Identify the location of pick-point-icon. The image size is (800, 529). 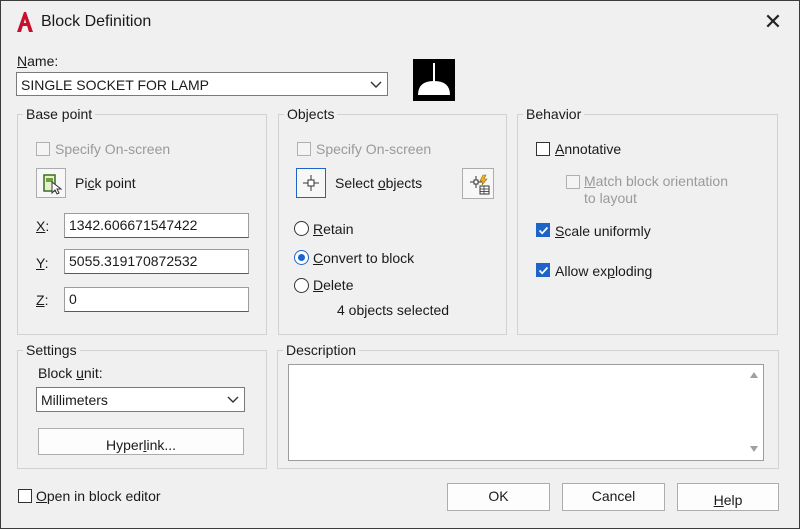
(52, 184).